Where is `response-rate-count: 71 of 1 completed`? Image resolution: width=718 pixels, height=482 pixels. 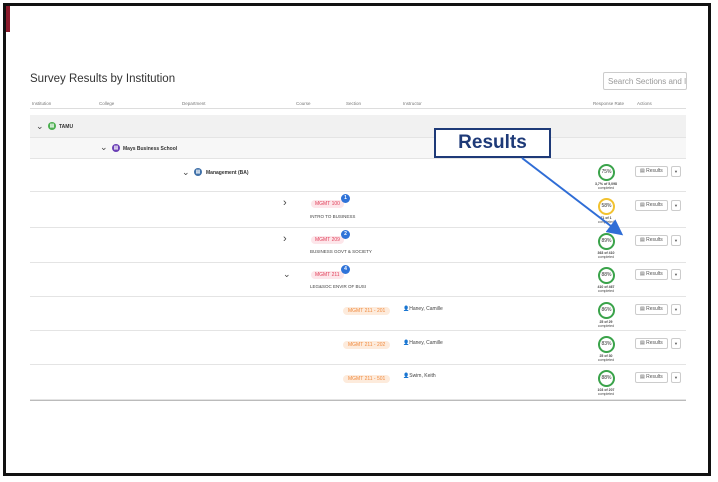
response-rate-count: 71 of 1 completed is located at coordinates (606, 220).